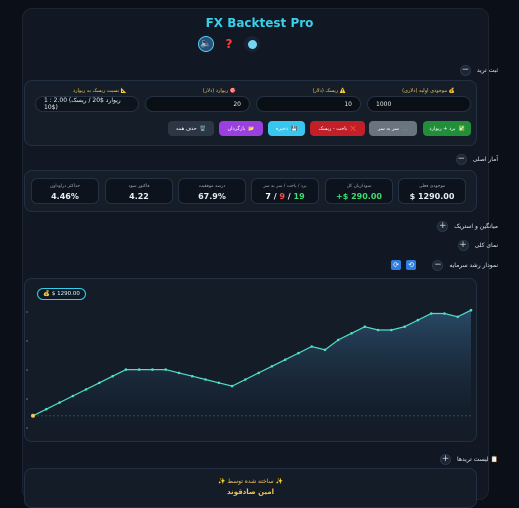 This screenshot has width=519, height=508. Describe the element at coordinates (359, 191) in the screenshot. I see `stat-total-pnl: سود/زیان کل +$ 290.00` at that location.